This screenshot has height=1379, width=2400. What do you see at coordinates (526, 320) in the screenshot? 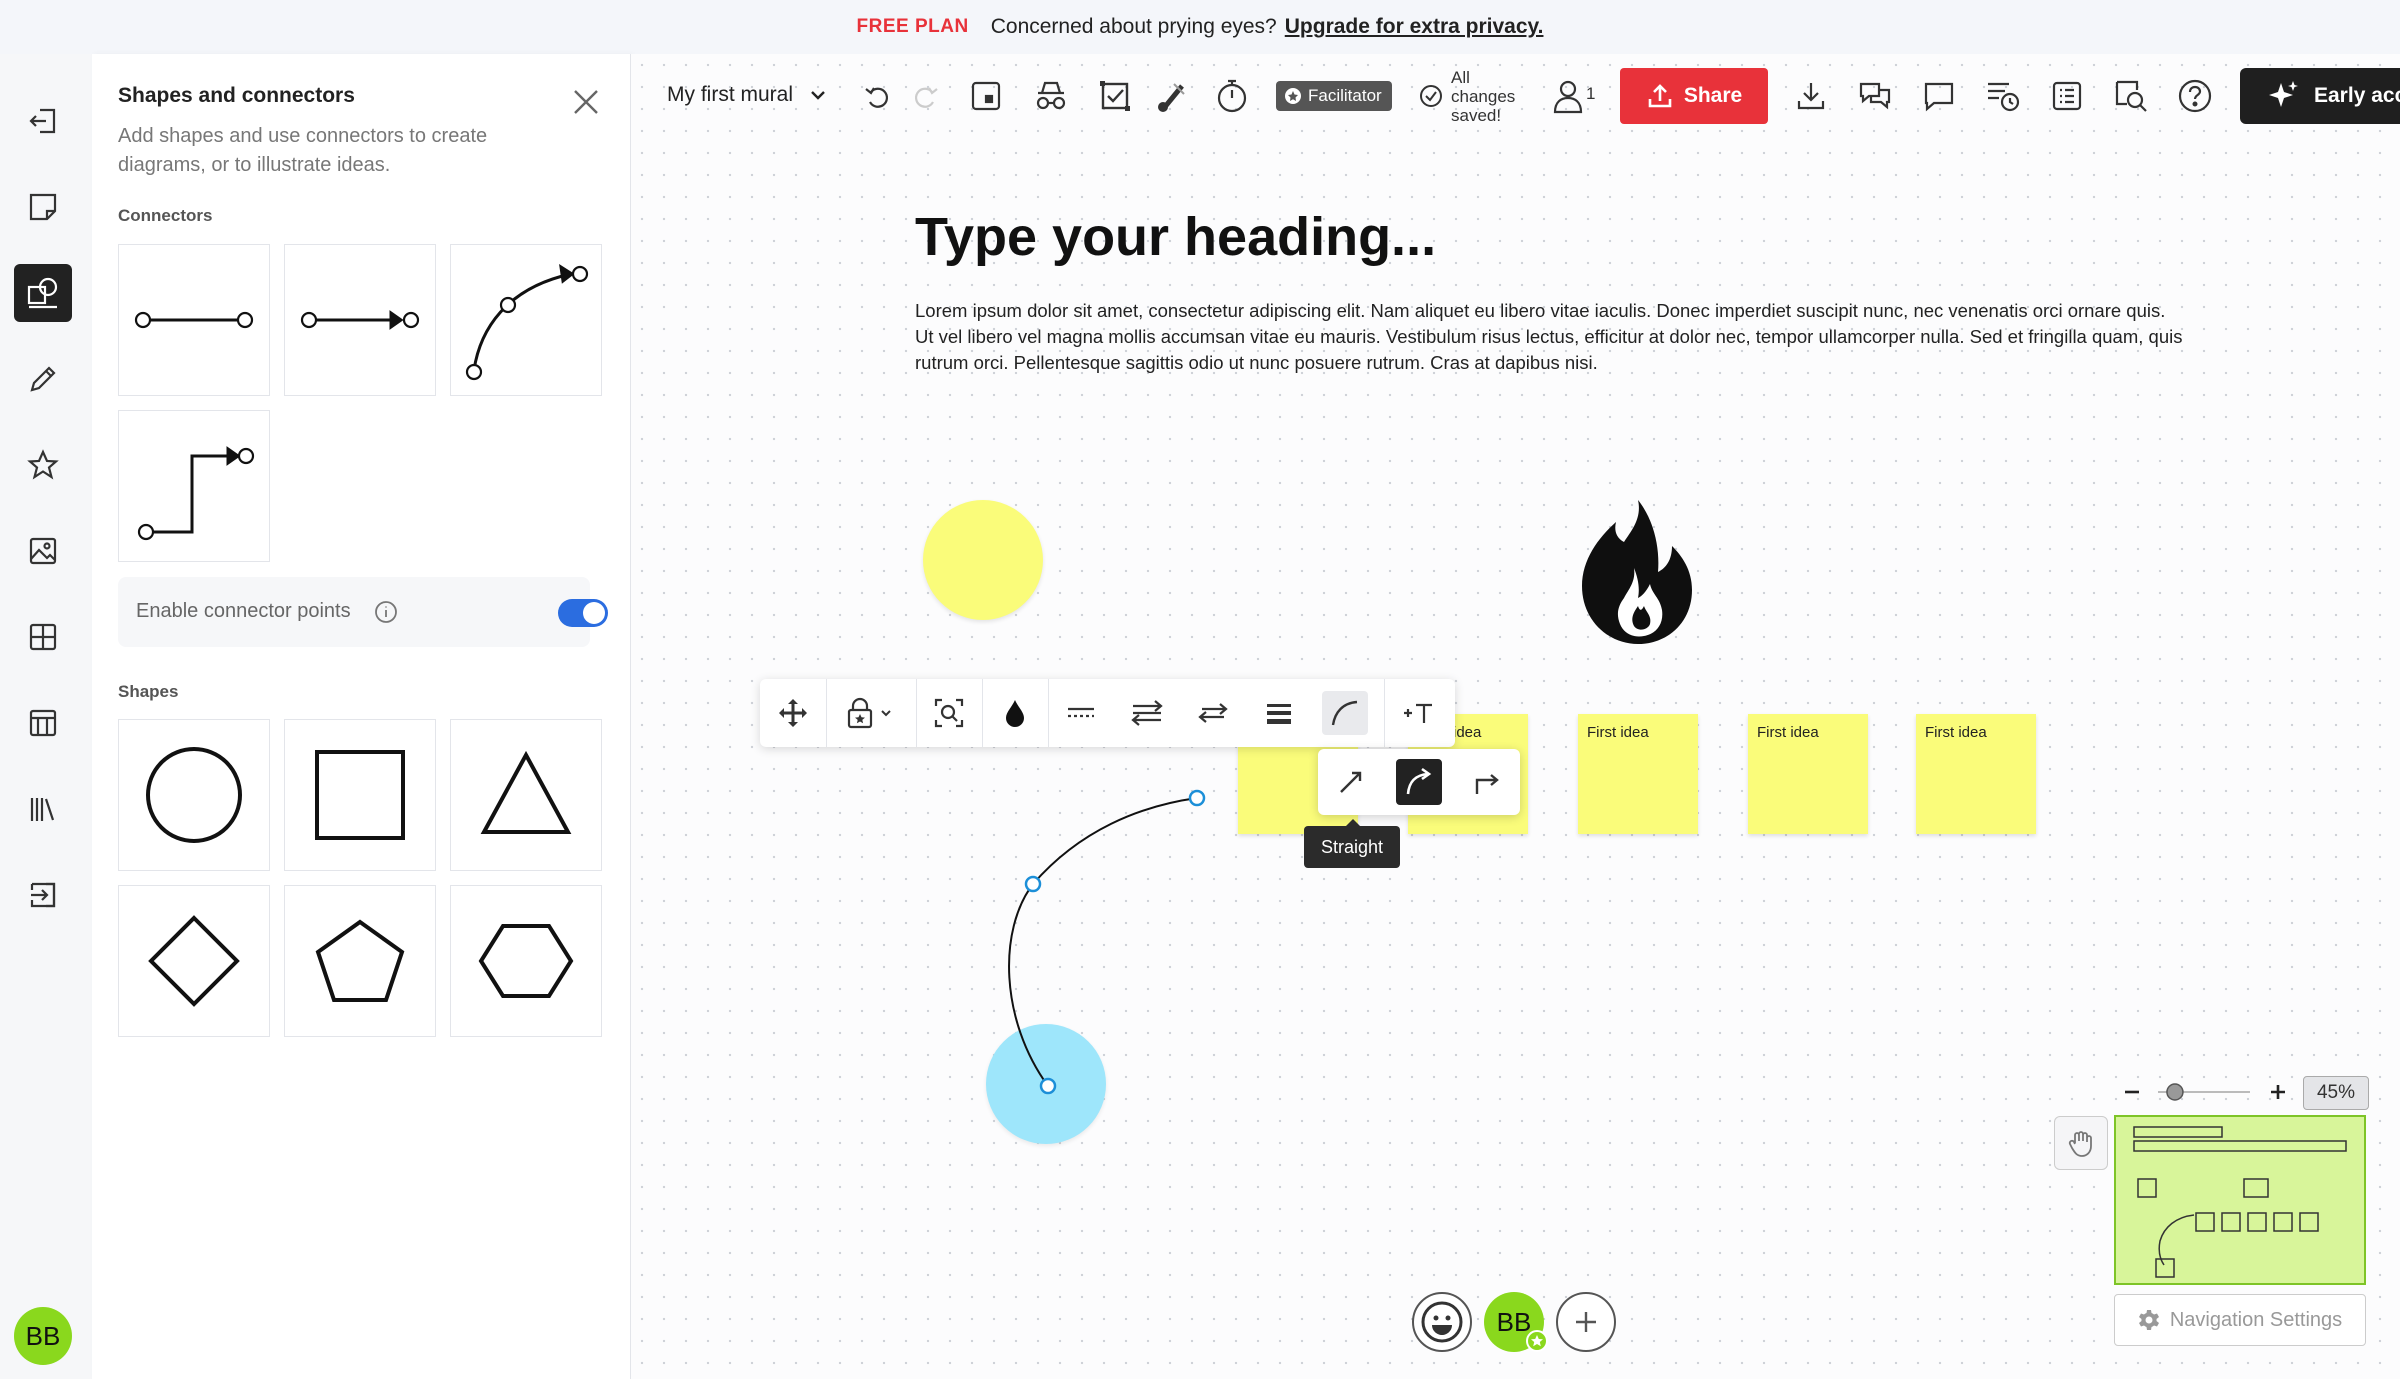
I see `connector-curved-tile` at bounding box center [526, 320].